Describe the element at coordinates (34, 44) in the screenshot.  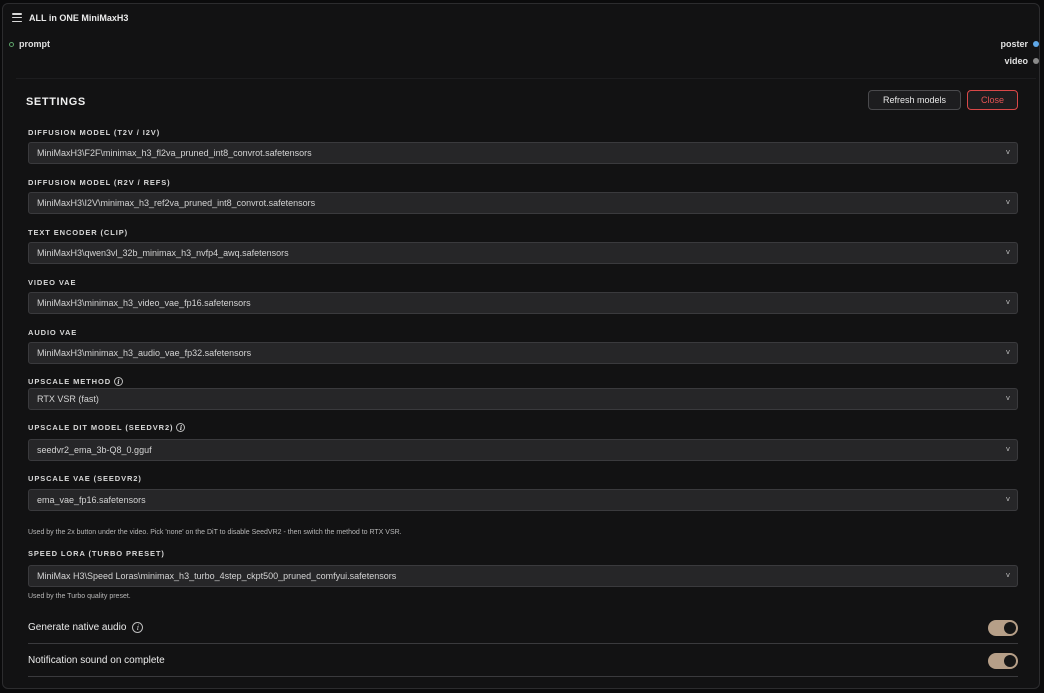
I see `input-slot-label: prompt` at that location.